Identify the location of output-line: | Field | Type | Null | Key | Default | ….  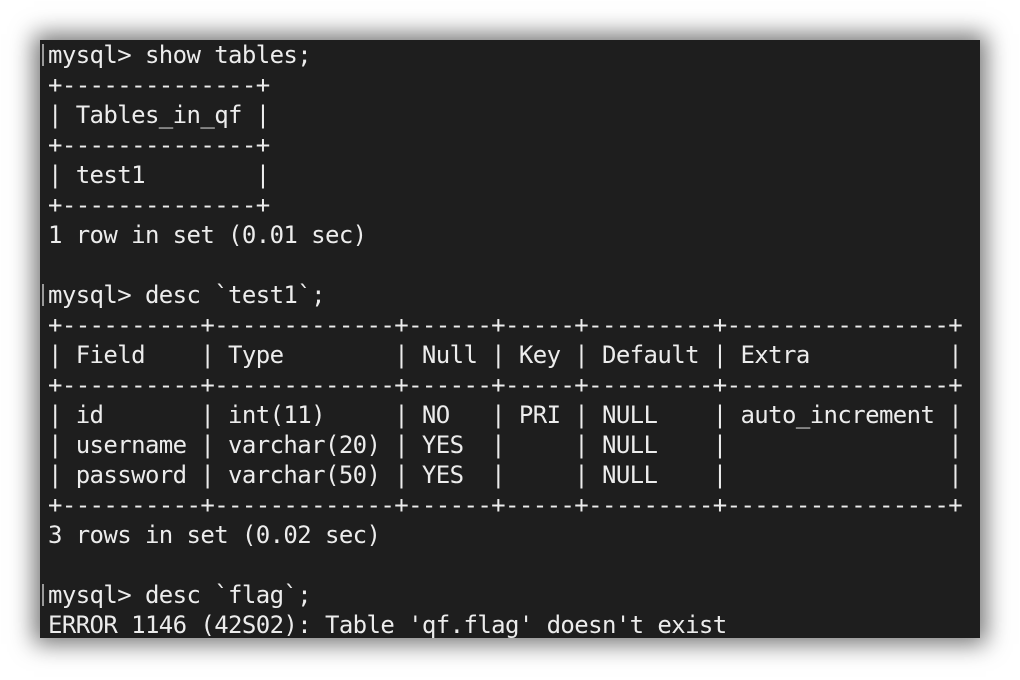
(505, 355).